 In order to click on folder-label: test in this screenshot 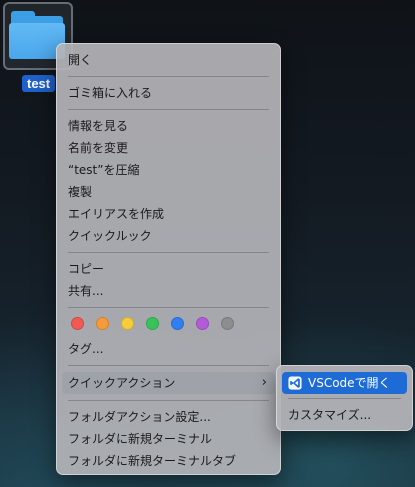, I will do `click(39, 83)`.